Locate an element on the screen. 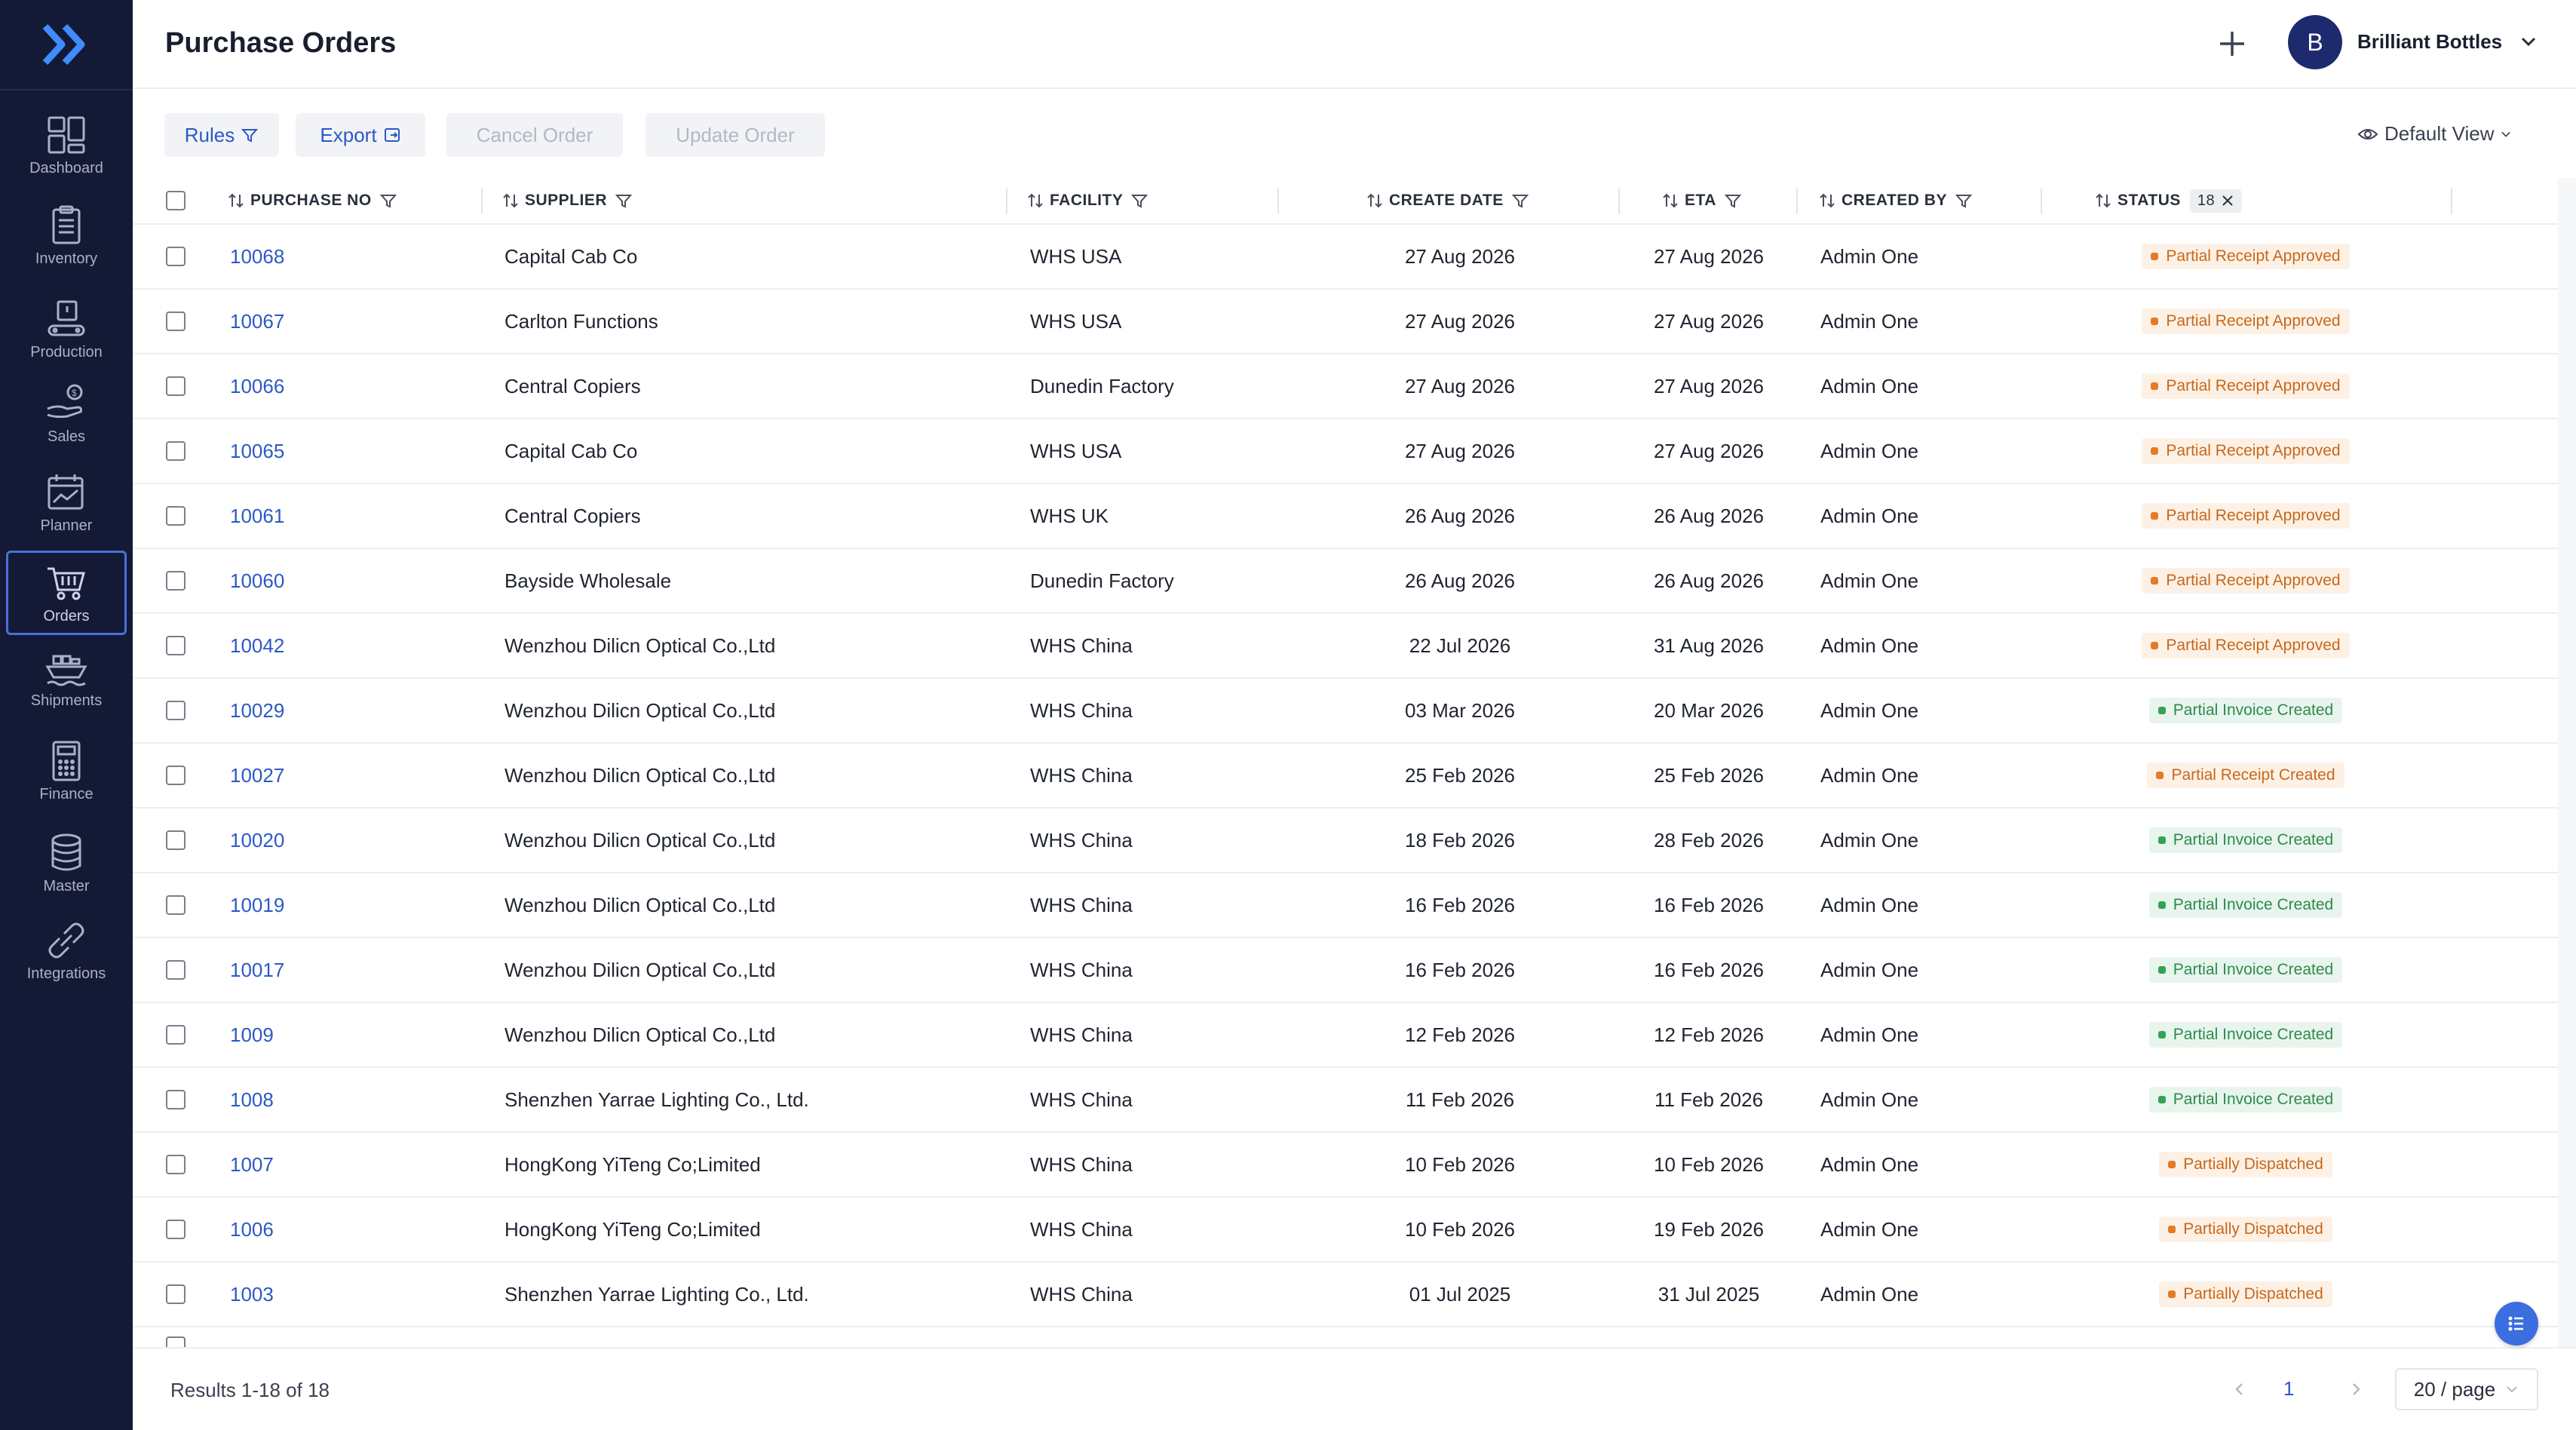 Image resolution: width=2576 pixels, height=1430 pixels. select-all-checkbox is located at coordinates (176, 200).